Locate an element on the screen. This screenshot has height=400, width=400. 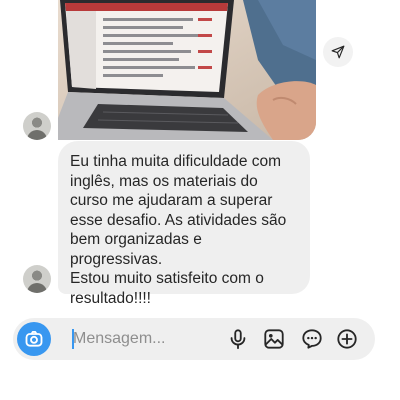
gallery-button is located at coordinates (274, 339).